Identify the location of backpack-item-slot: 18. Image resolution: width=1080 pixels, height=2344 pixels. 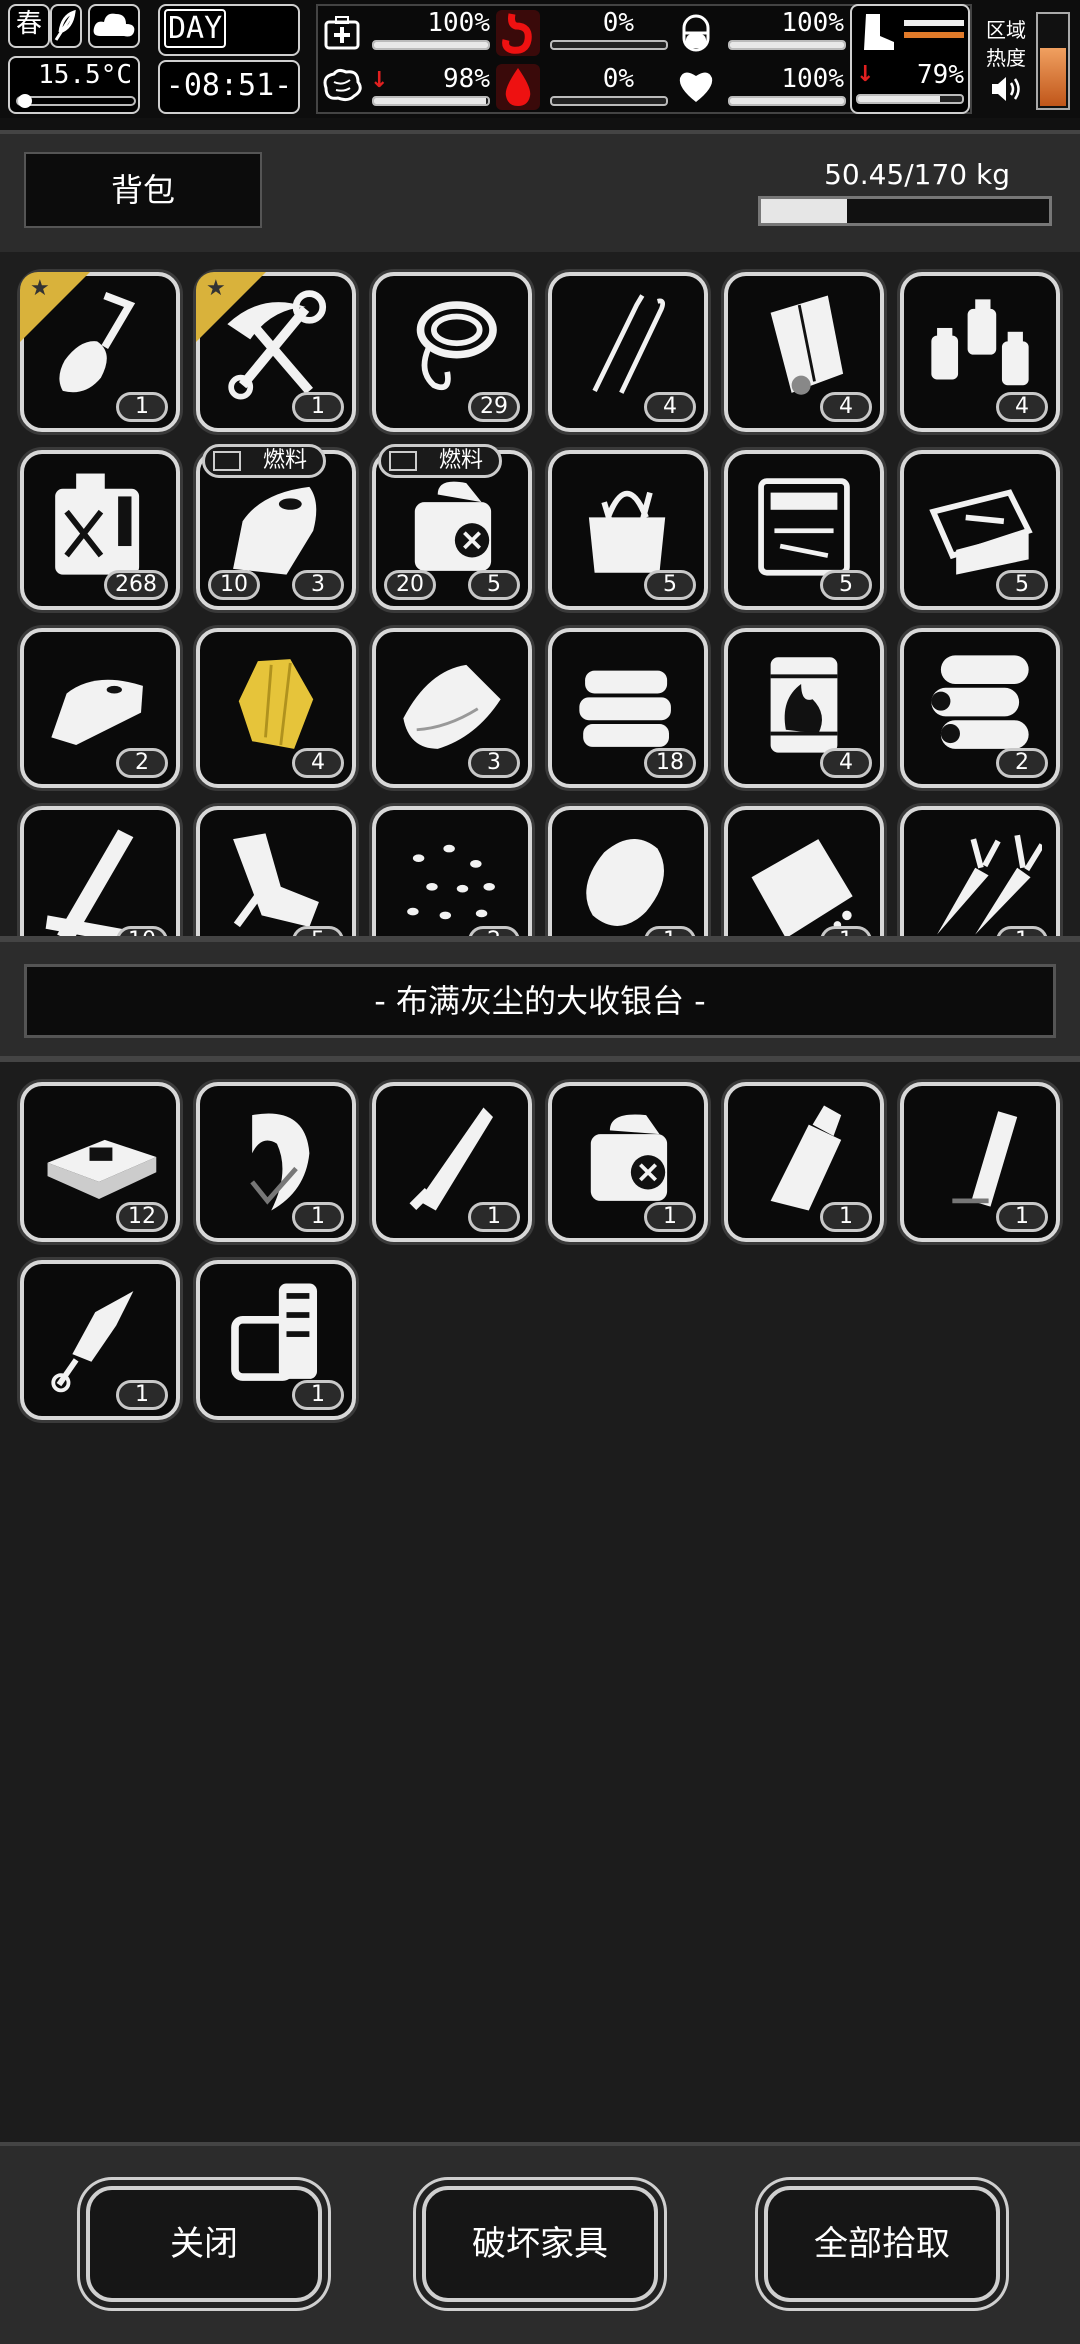
(628, 708).